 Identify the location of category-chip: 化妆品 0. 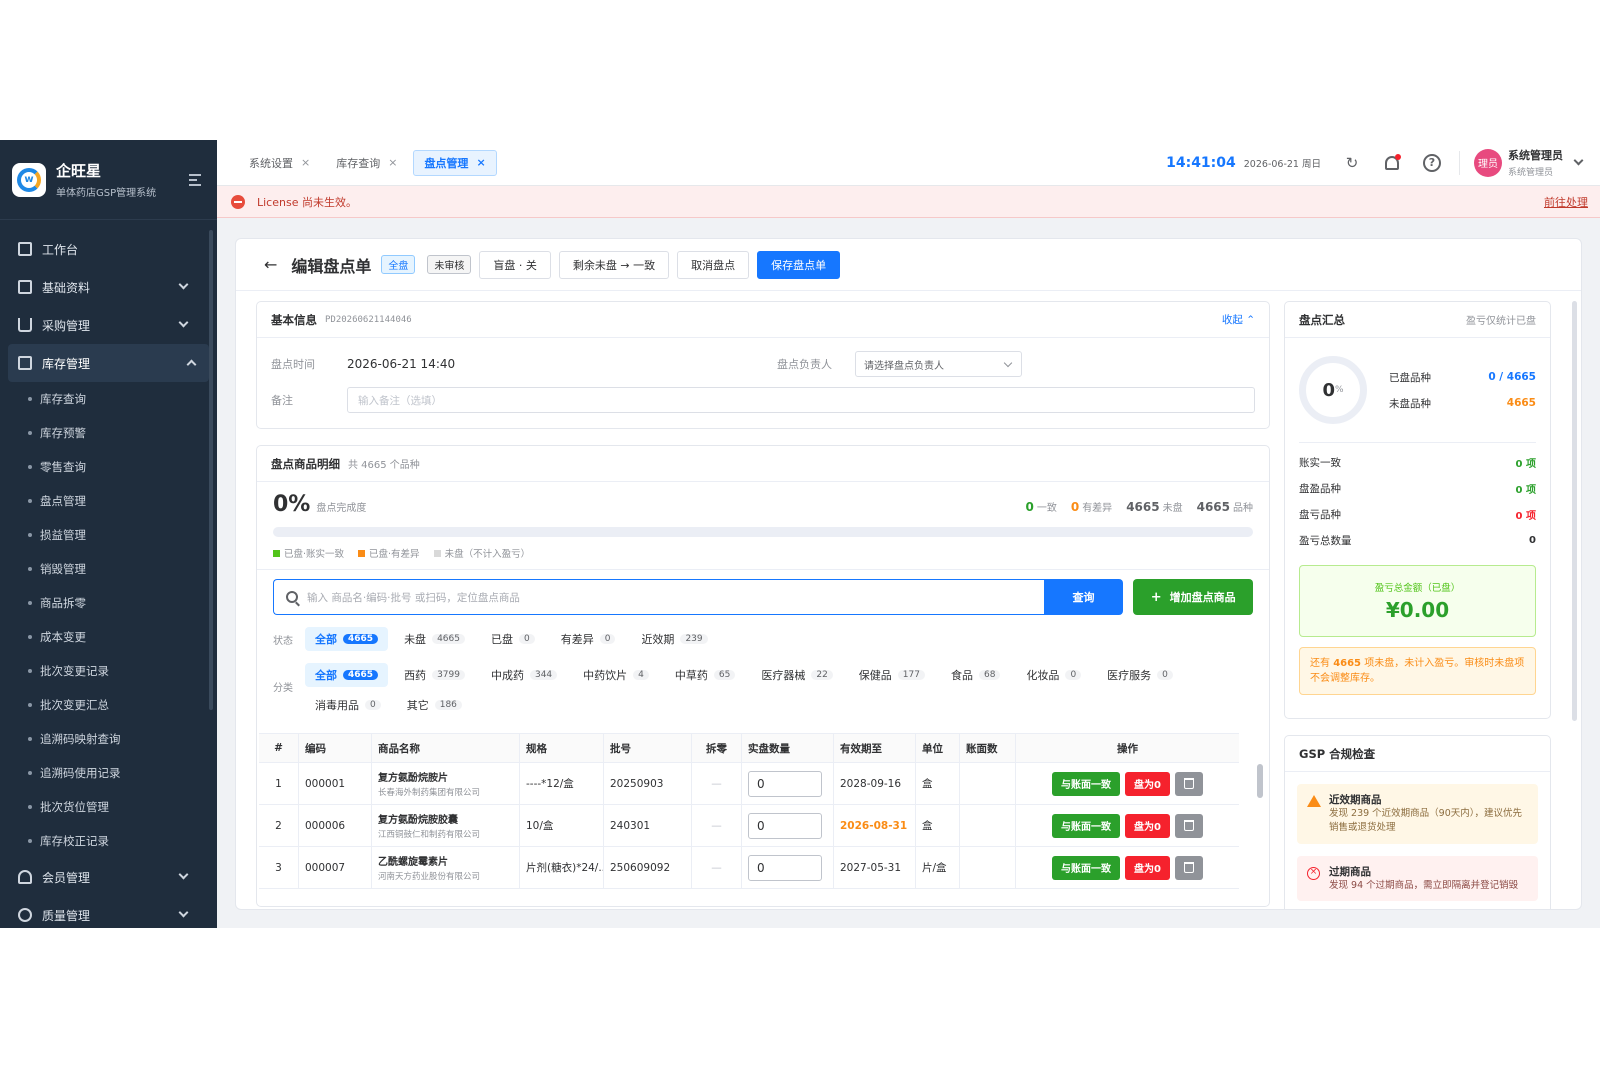
(1053, 675).